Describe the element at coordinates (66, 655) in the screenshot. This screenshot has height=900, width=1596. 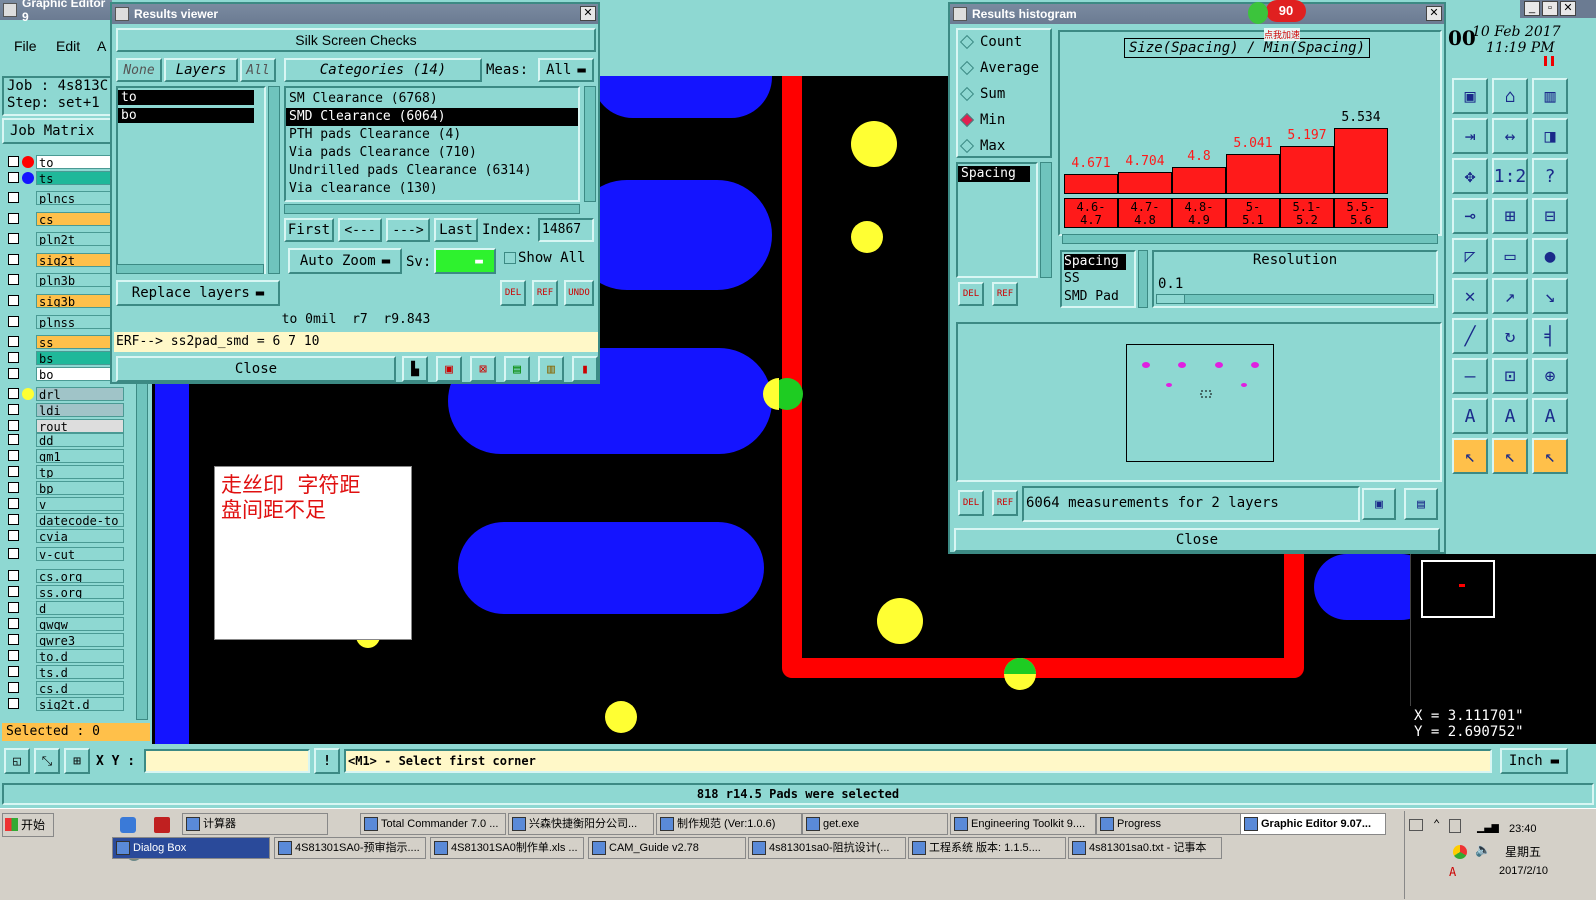
I see `layer-row-to.d: to.d` at that location.